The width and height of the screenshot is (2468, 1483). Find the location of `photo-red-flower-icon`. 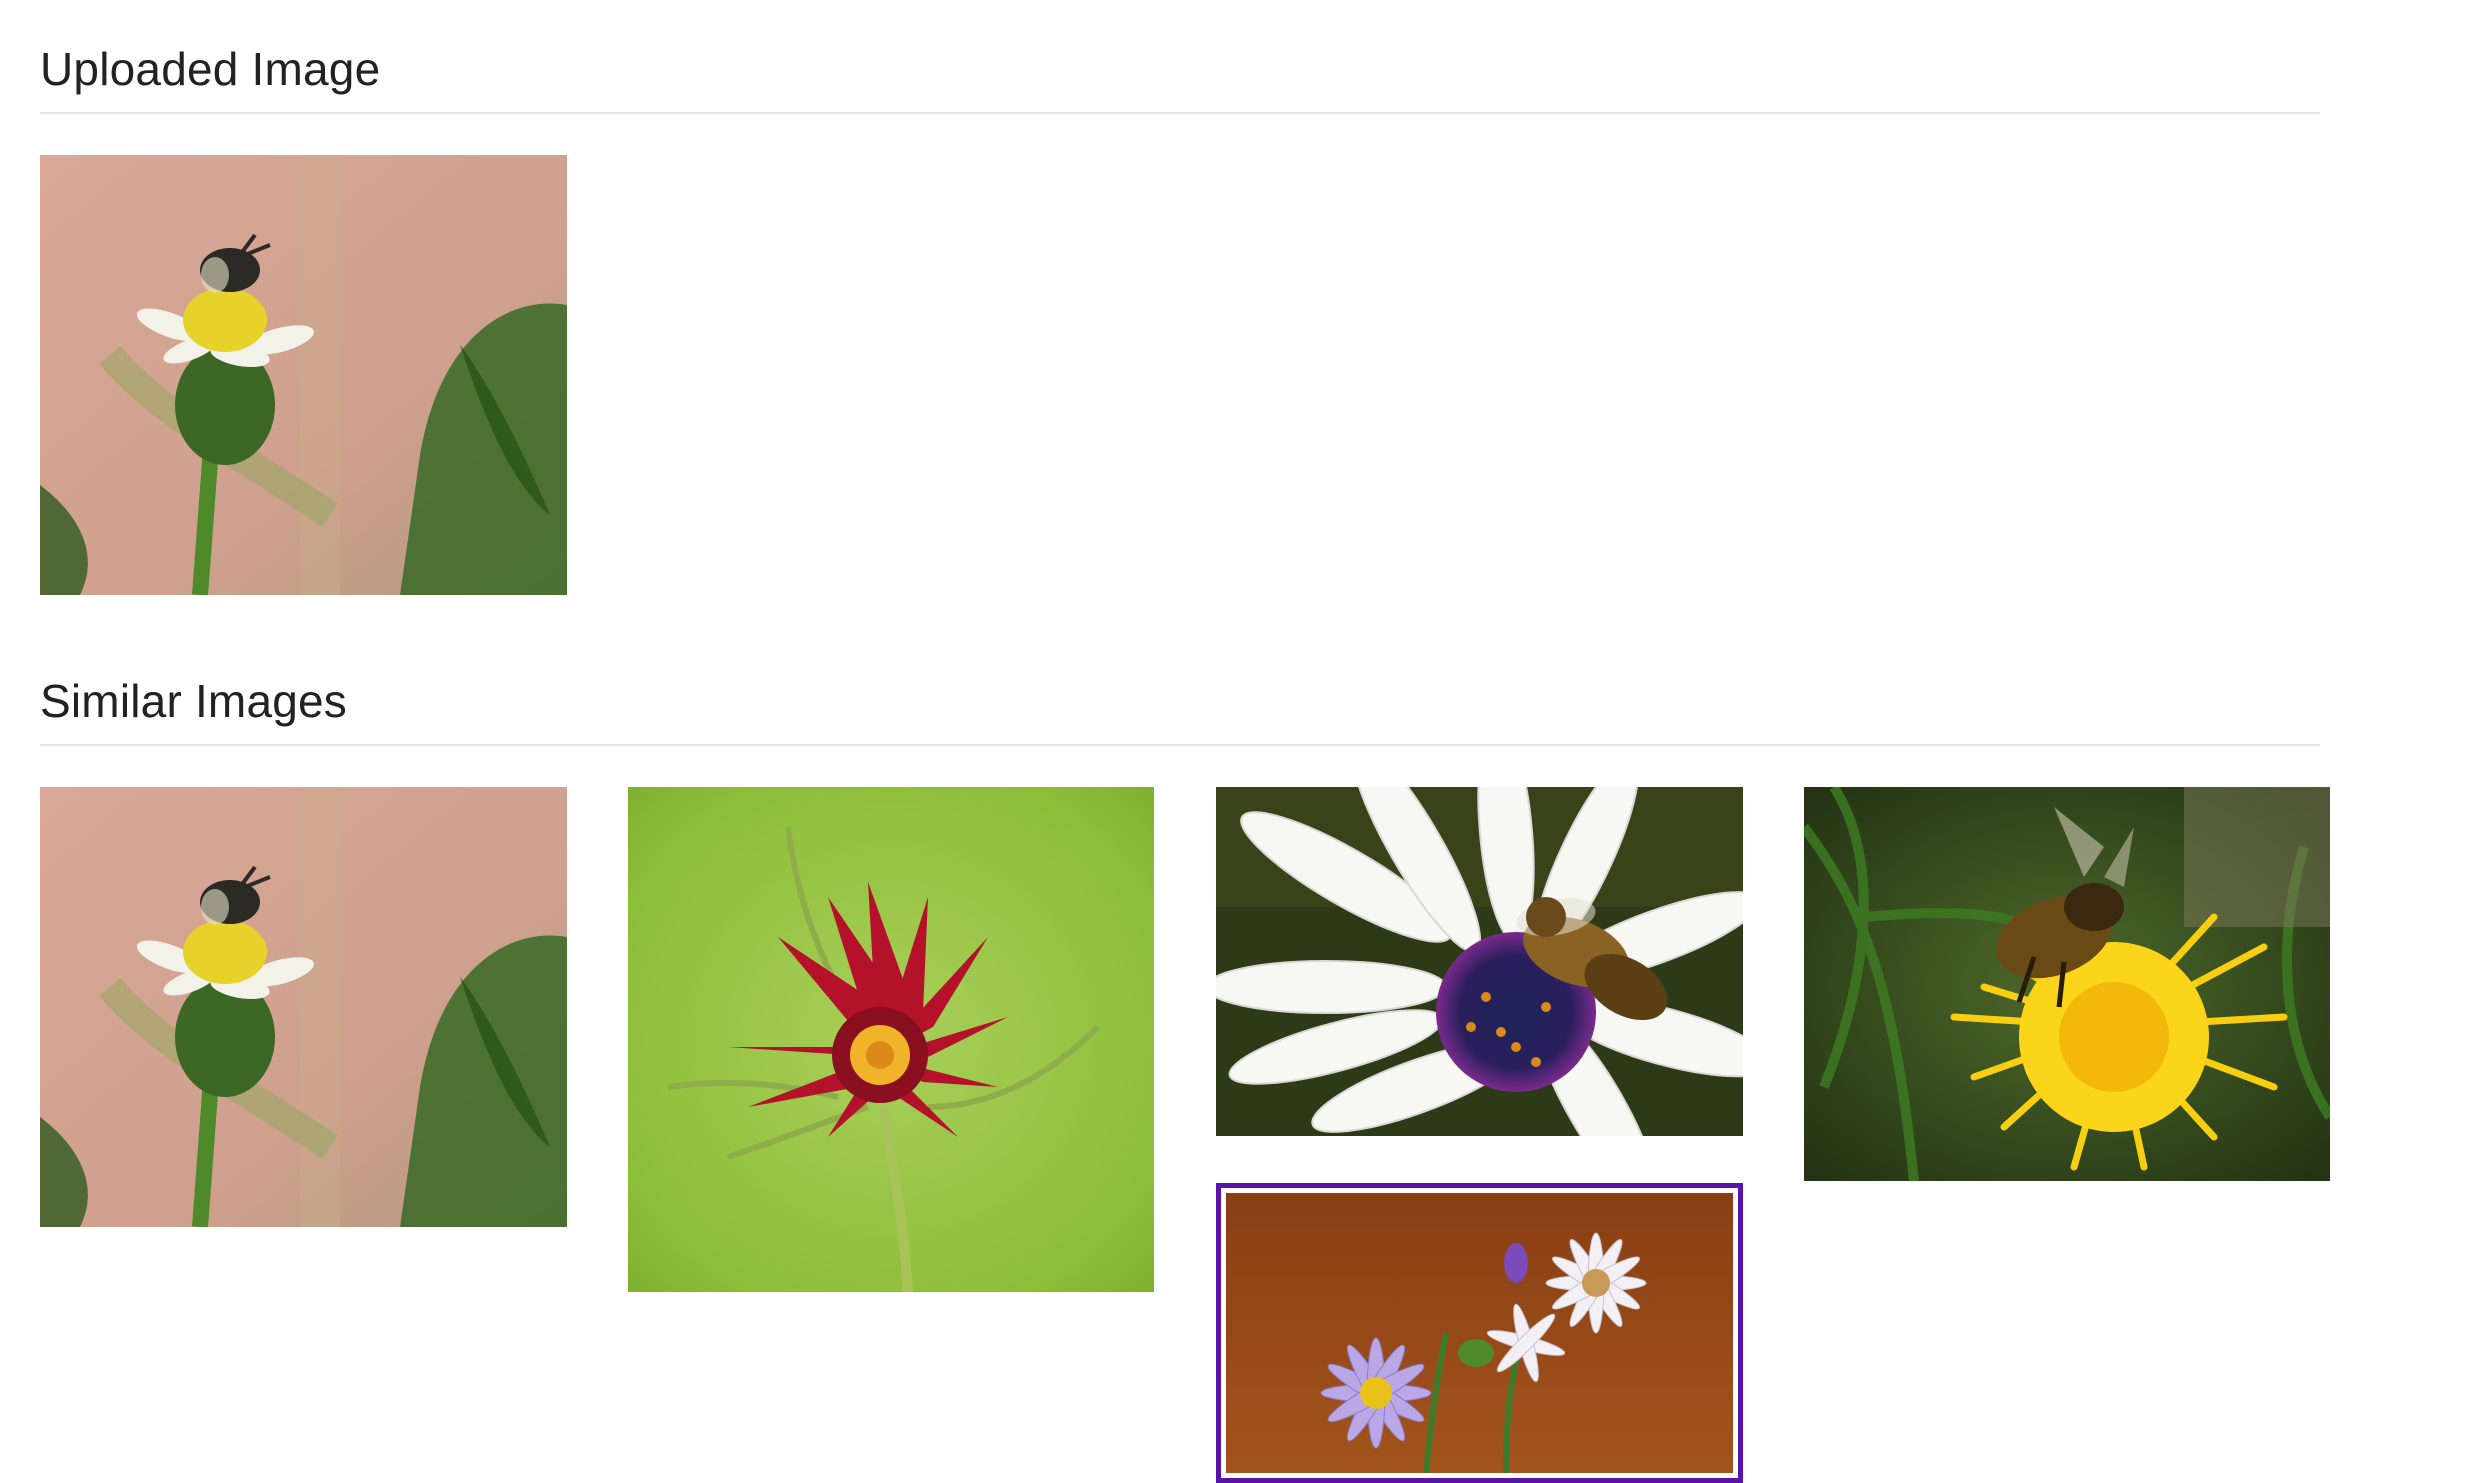

photo-red-flower-icon is located at coordinates (891, 1039).